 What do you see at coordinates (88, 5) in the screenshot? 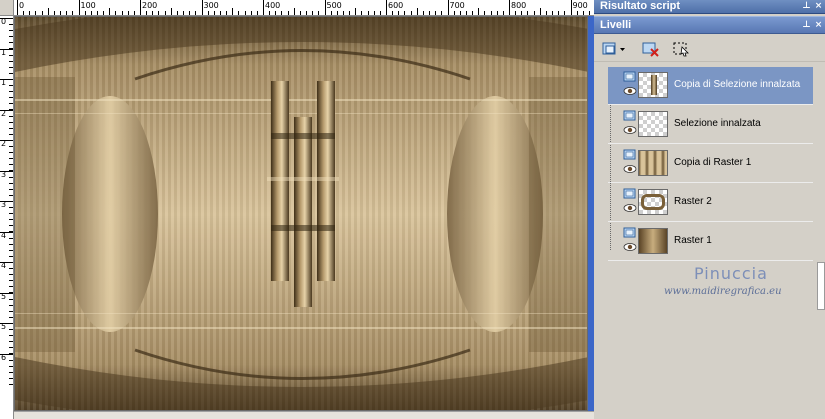
I see `ruler-label: 100` at bounding box center [88, 5].